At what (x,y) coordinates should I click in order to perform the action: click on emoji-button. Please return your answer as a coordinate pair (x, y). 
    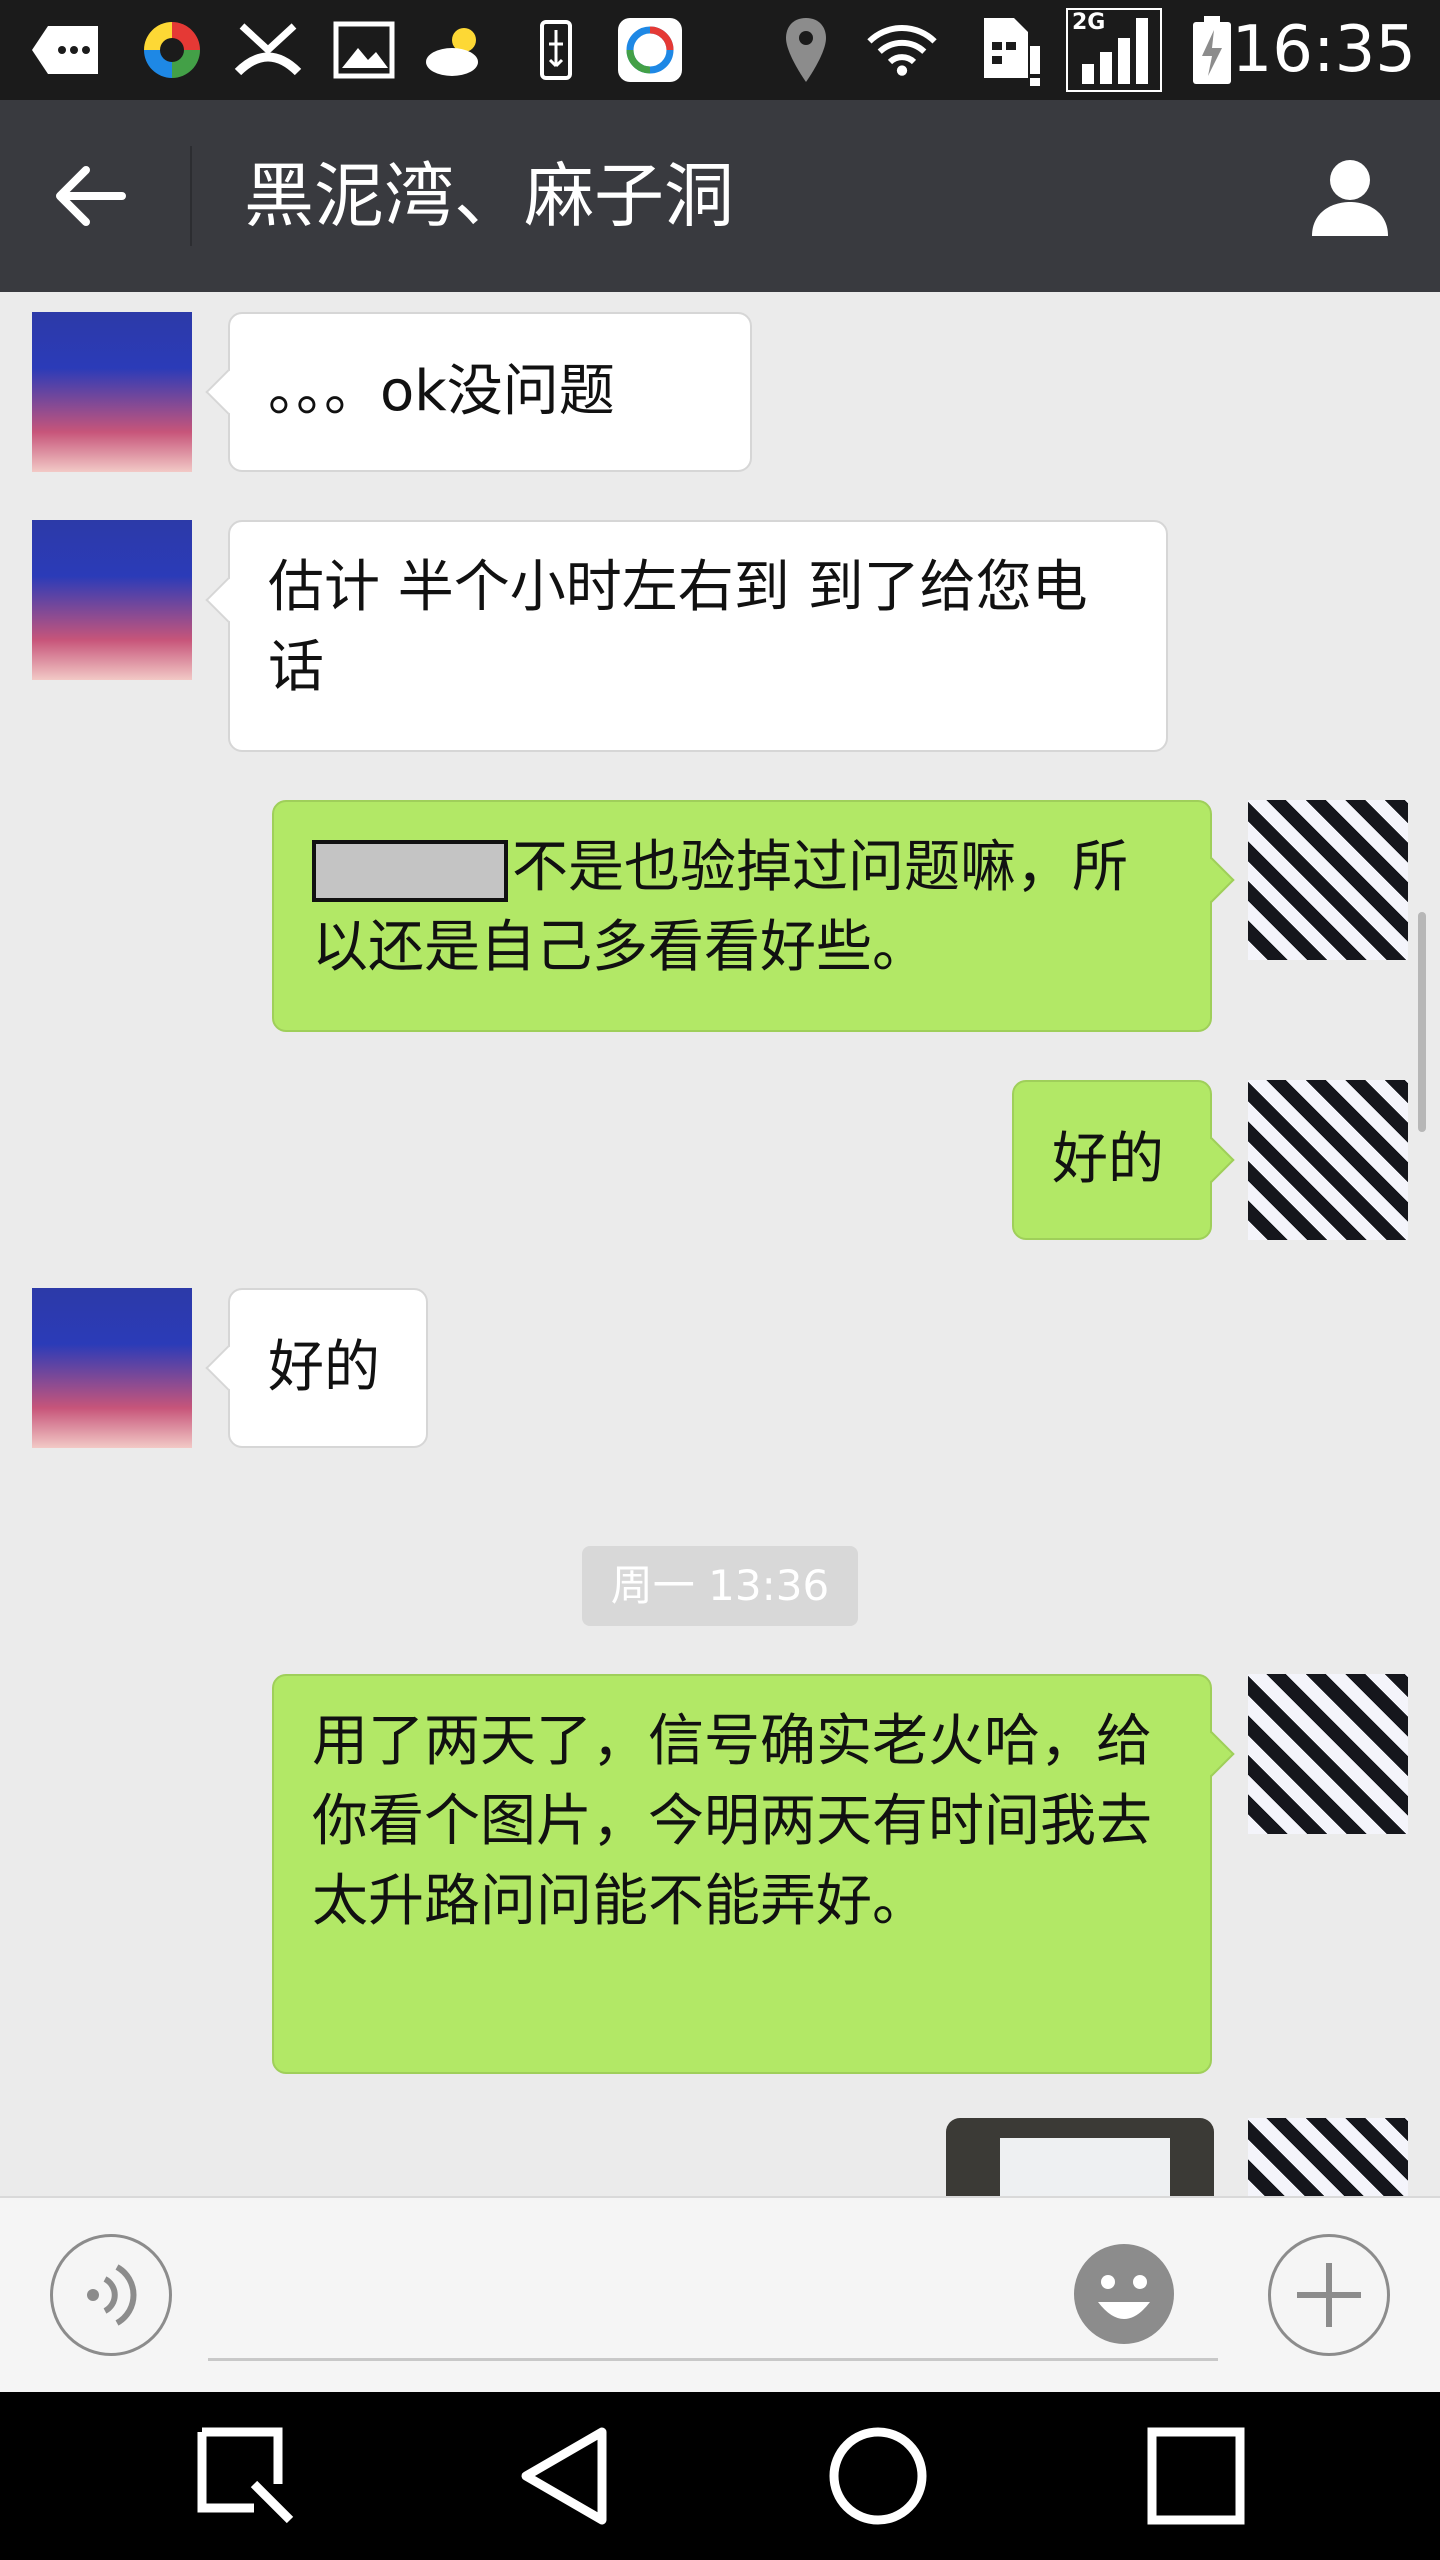
    Looking at the image, I should click on (1124, 2294).